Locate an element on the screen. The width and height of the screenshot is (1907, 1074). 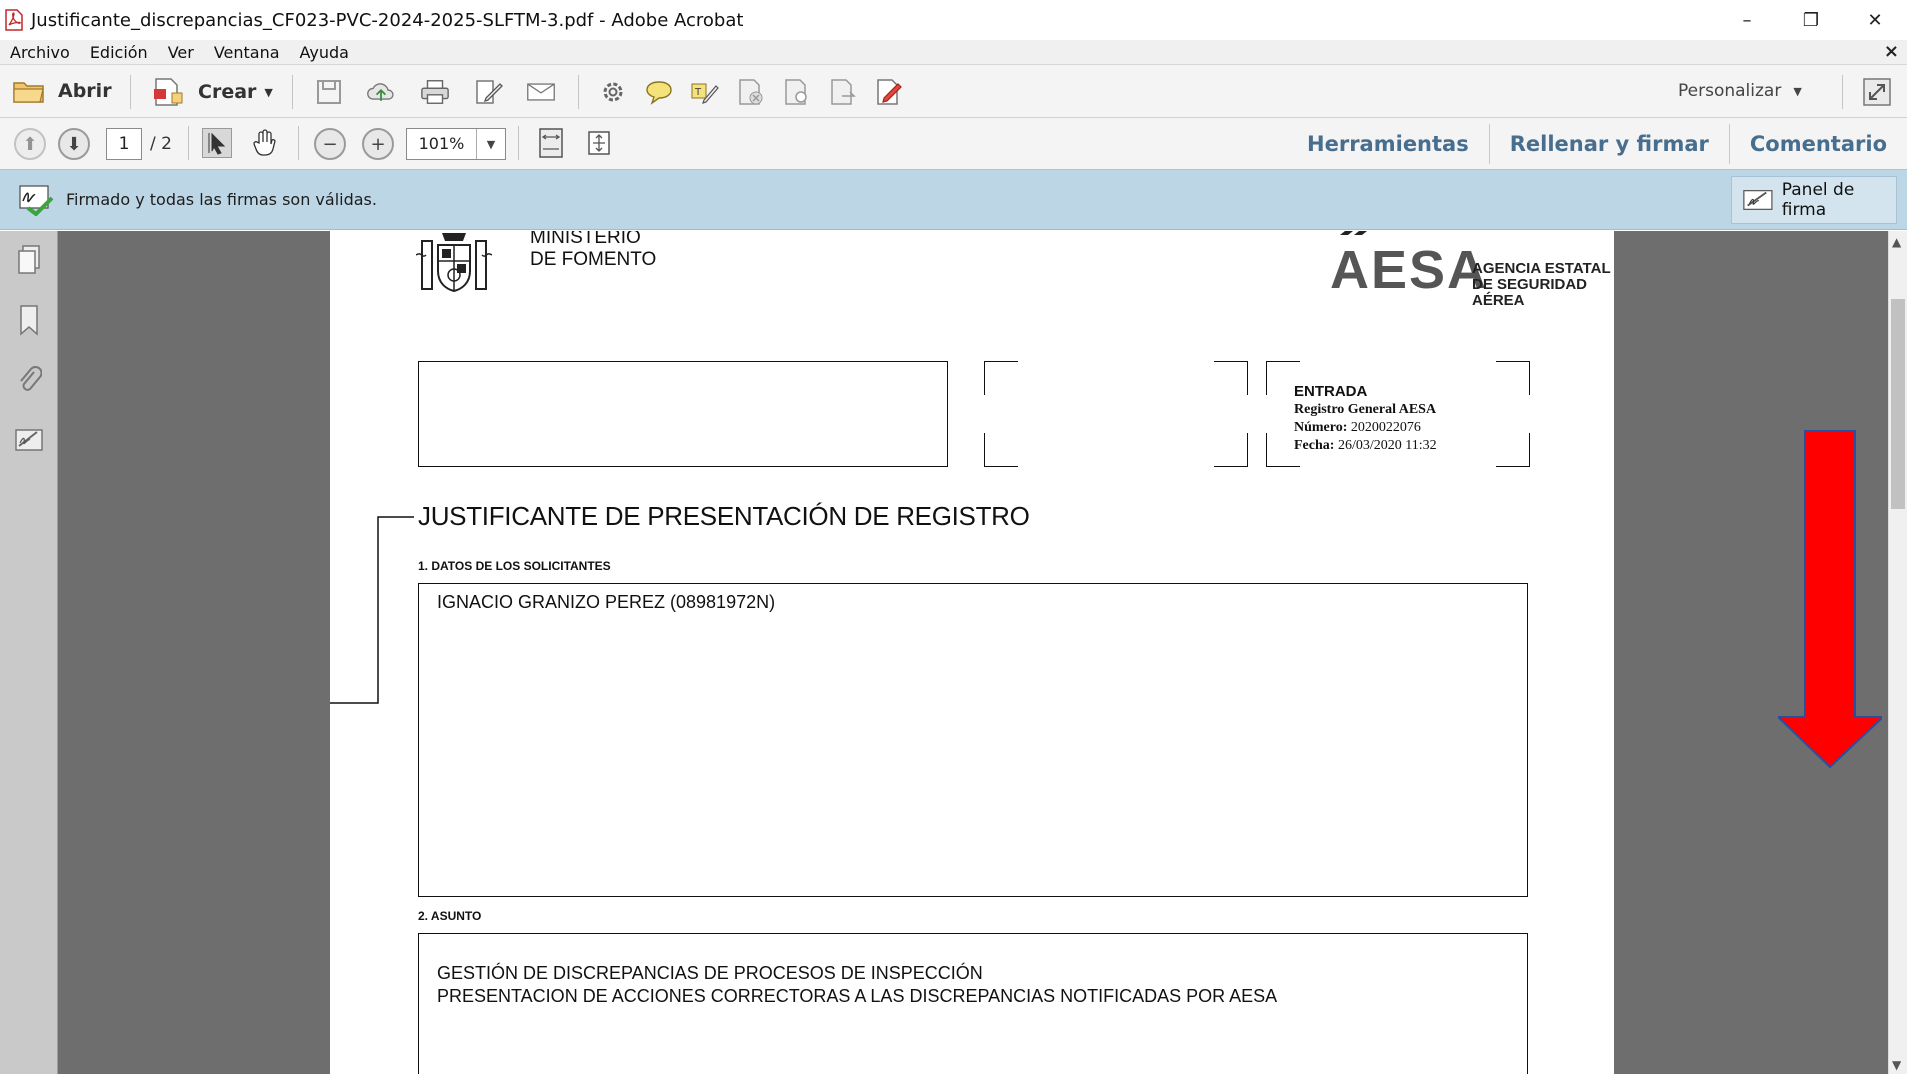
zoom-out-button: − is located at coordinates (330, 144).